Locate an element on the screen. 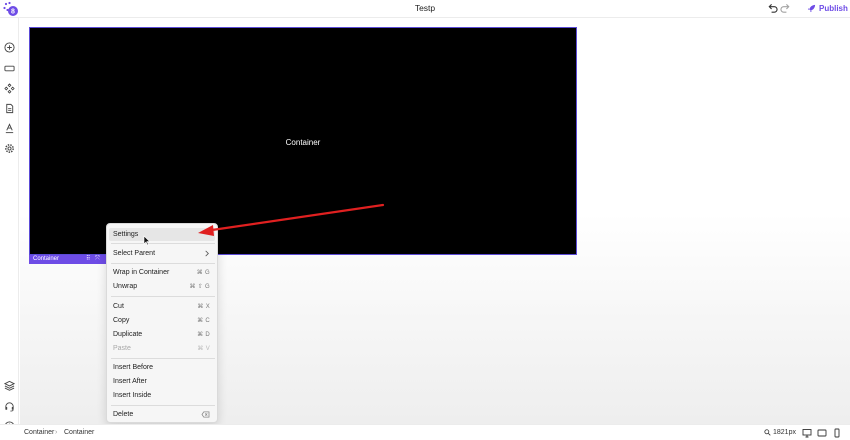 The height and width of the screenshot is (440, 850). mouse-cursor-icon is located at coordinates (147, 240).